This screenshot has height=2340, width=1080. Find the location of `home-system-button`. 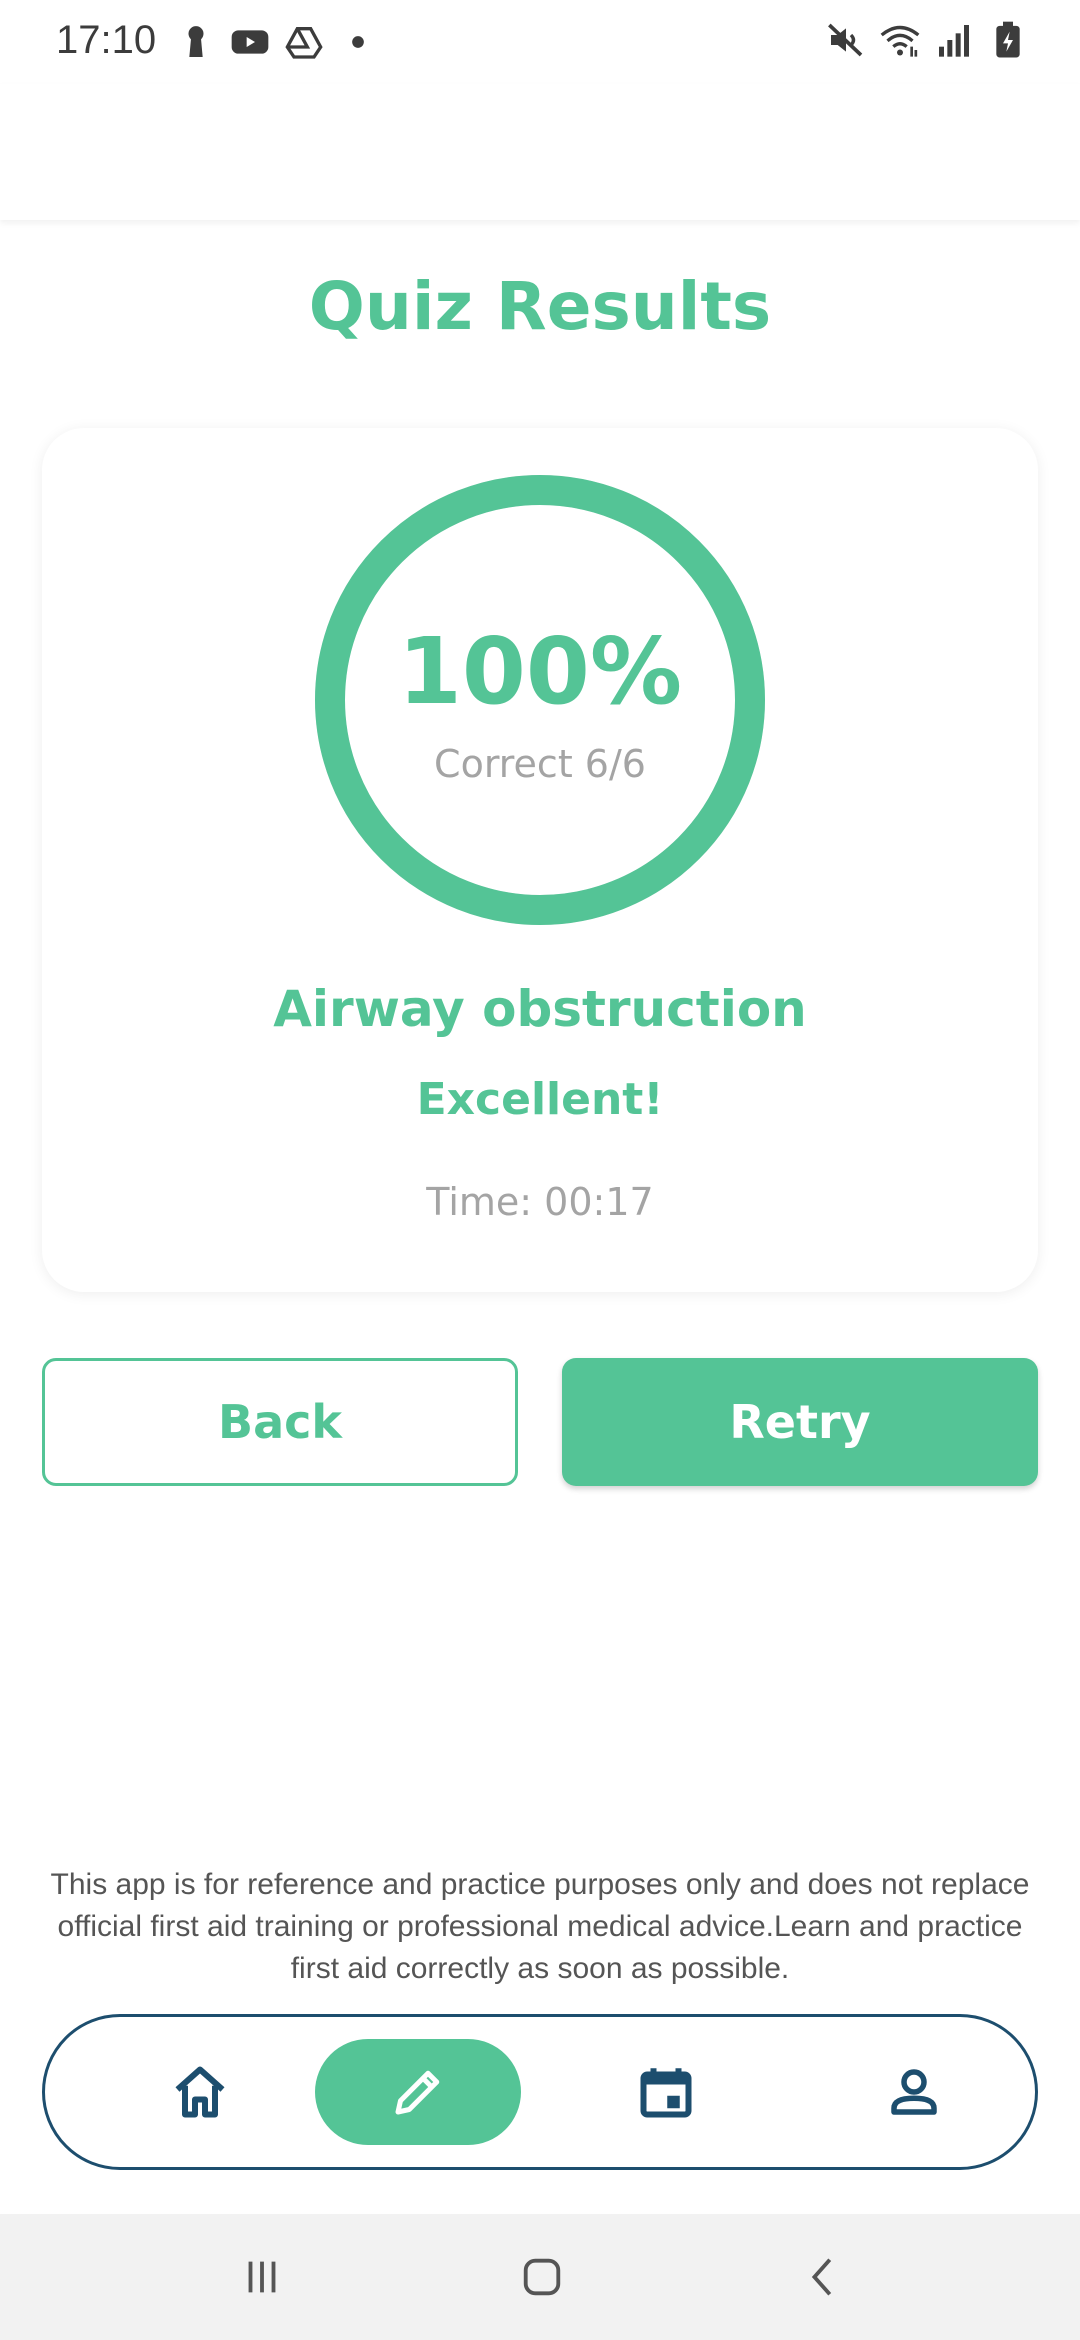

home-system-button is located at coordinates (542, 2277).